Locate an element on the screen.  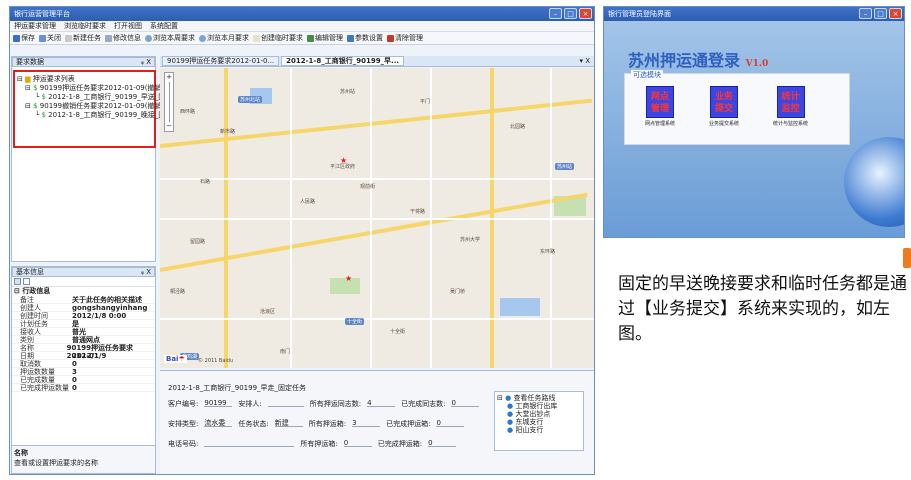
property-row: 名称 90199押运任务要求2012-01 is located at coordinates (83, 352).